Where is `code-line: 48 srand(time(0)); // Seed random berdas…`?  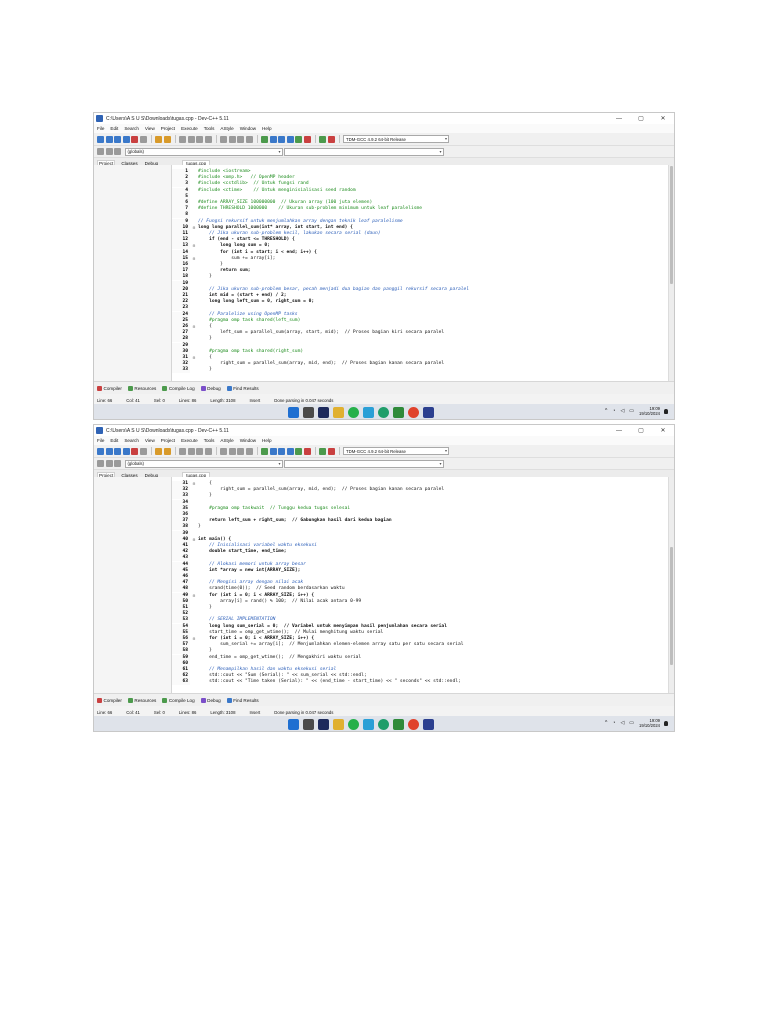 code-line: 48 srand(time(0)); // Seed random berdas… is located at coordinates (423, 589).